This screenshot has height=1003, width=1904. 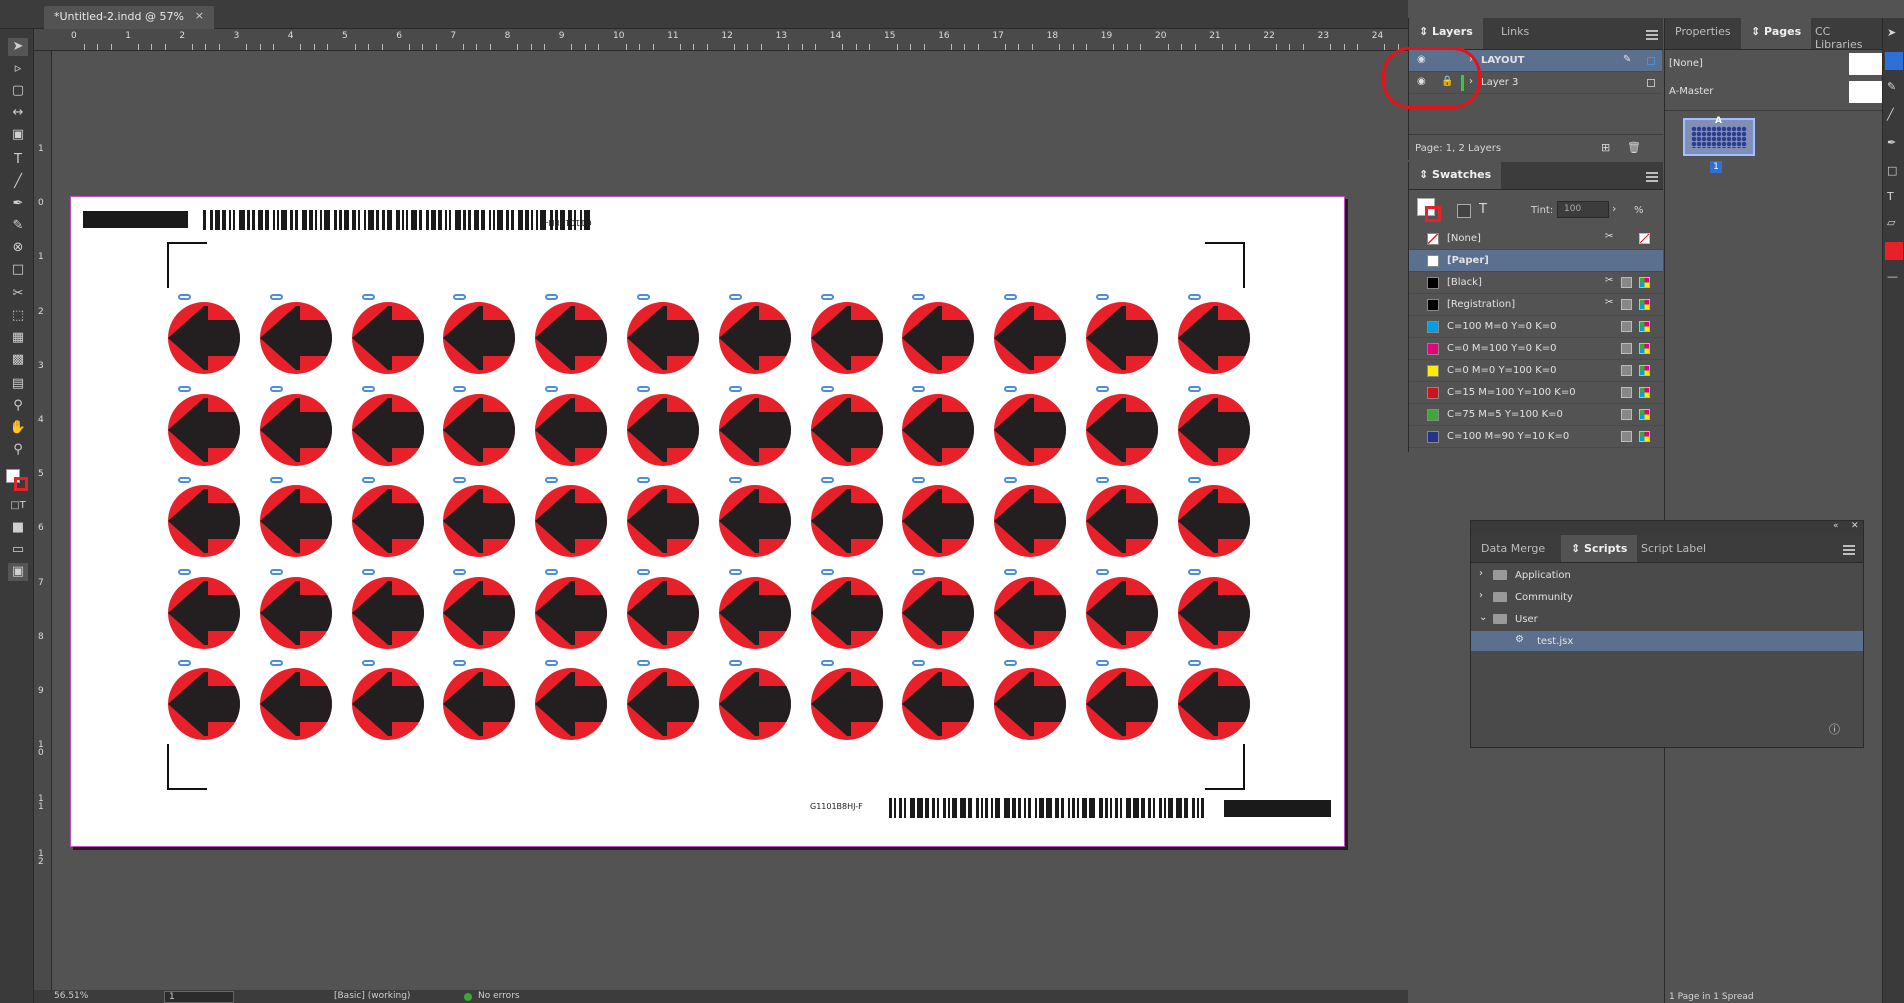 What do you see at coordinates (18, 160) in the screenshot?
I see `type-tool-icon: T` at bounding box center [18, 160].